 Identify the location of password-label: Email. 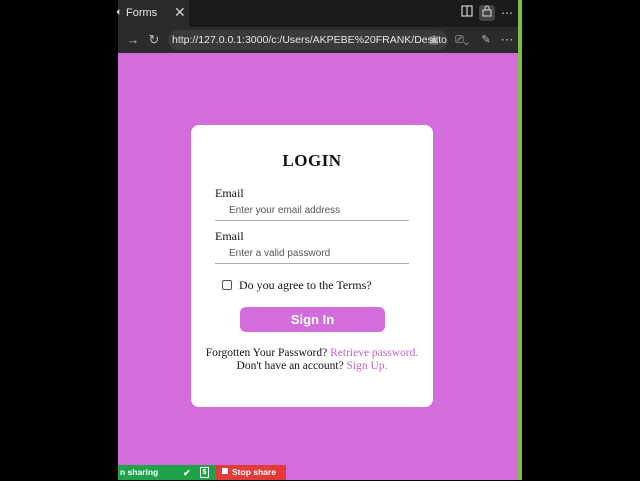
(229, 236).